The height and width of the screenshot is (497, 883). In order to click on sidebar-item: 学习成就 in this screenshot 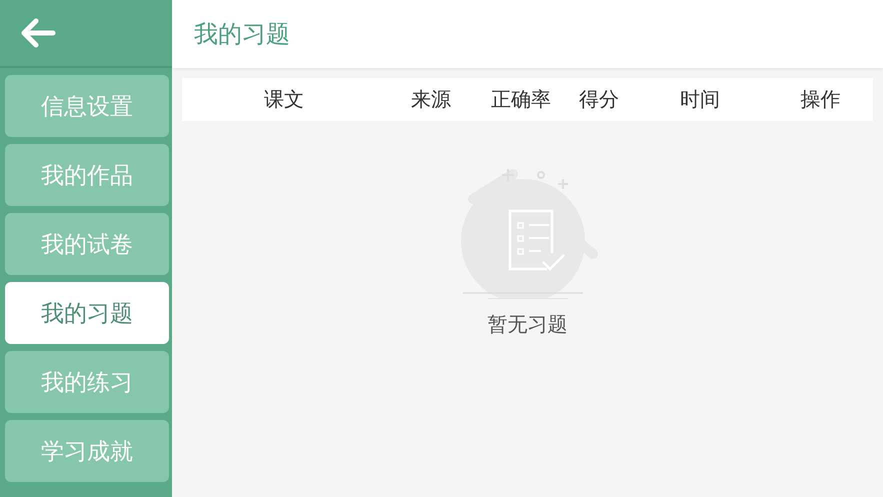, I will do `click(87, 451)`.